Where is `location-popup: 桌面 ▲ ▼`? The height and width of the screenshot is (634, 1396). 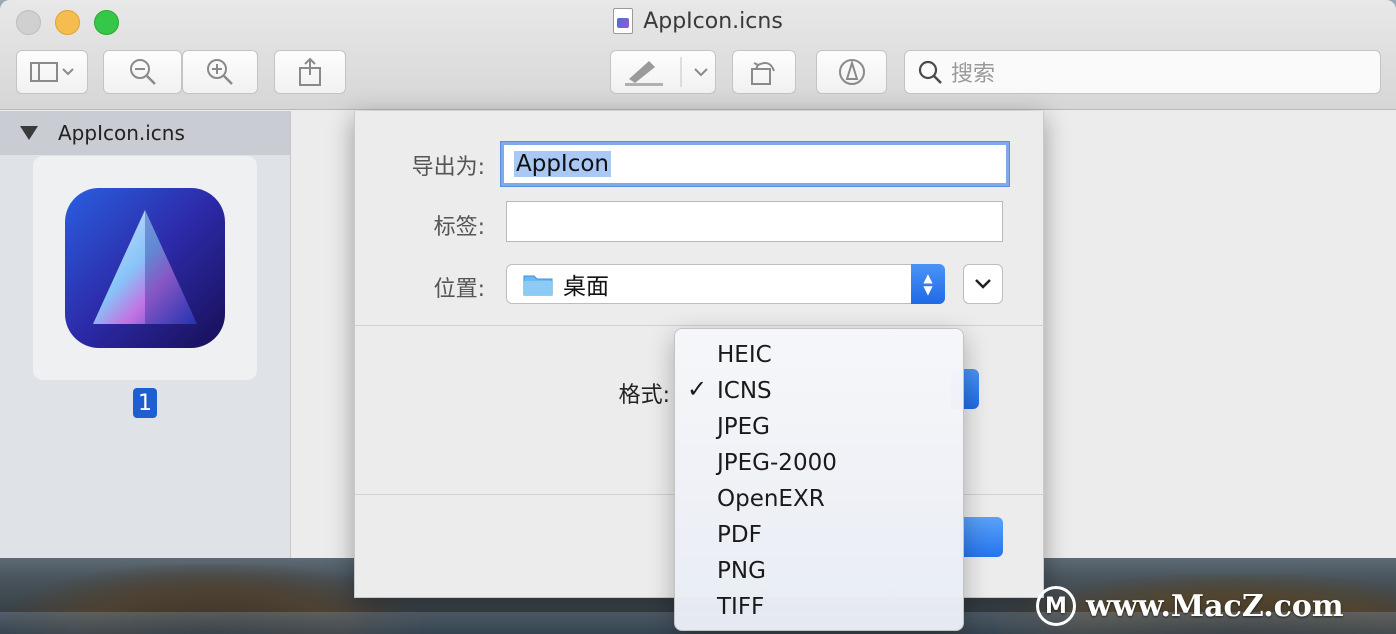
location-popup: 桌面 ▲ ▼ is located at coordinates (725, 284).